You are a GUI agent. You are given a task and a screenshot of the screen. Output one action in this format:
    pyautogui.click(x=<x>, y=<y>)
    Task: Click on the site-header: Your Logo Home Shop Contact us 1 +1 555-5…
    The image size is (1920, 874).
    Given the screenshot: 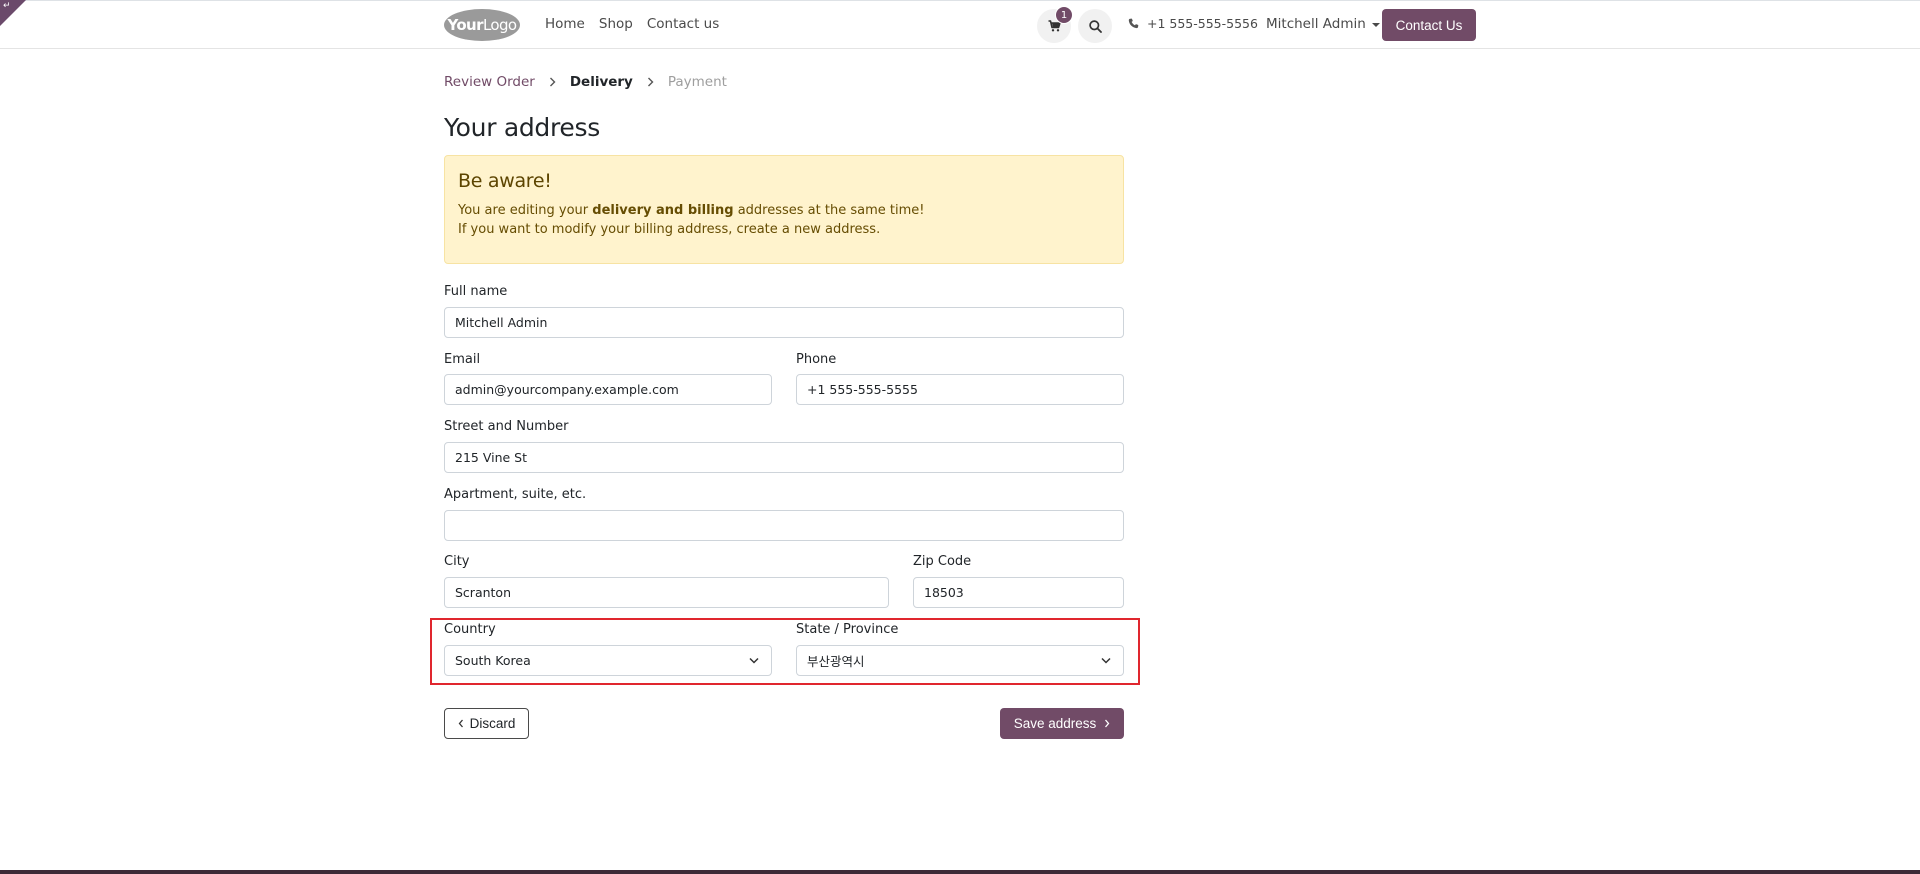 What is the action you would take?
    pyautogui.click(x=960, y=25)
    